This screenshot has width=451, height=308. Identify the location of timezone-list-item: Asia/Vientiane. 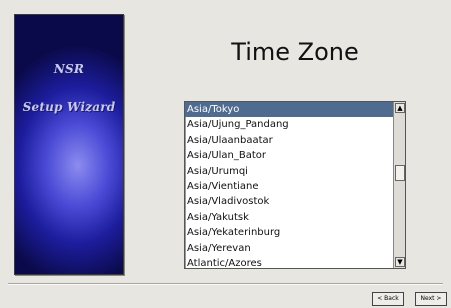
(289, 186).